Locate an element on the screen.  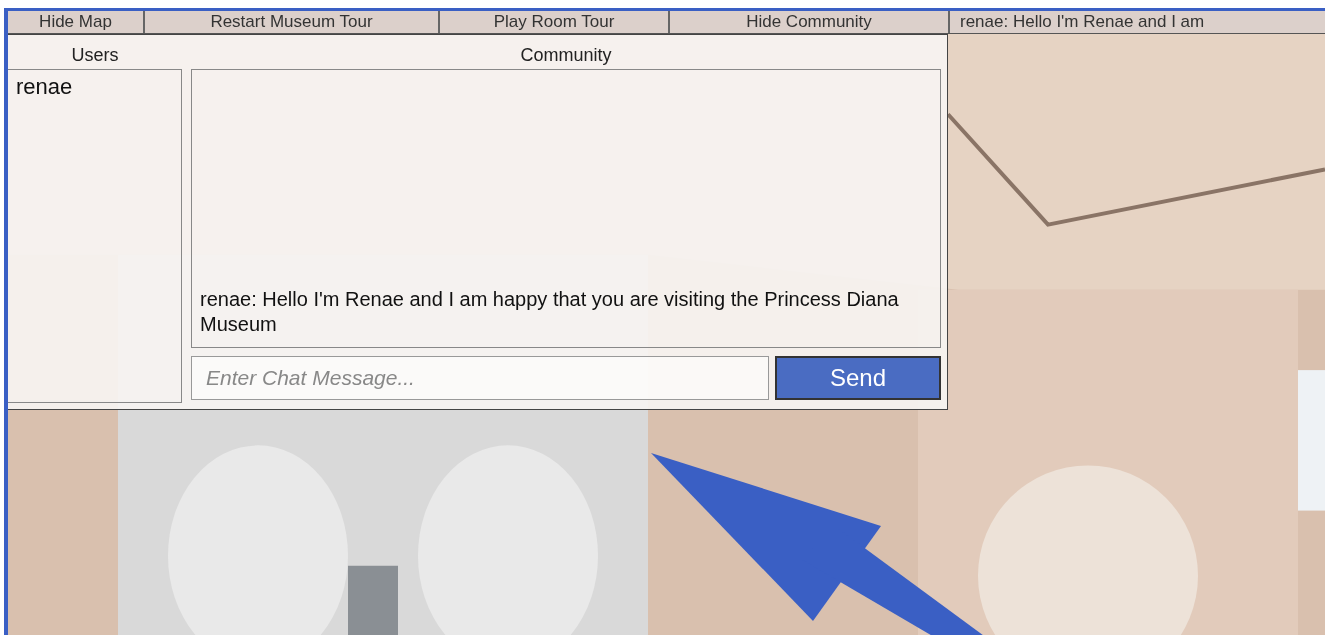
send-button: Send is located at coordinates (858, 378).